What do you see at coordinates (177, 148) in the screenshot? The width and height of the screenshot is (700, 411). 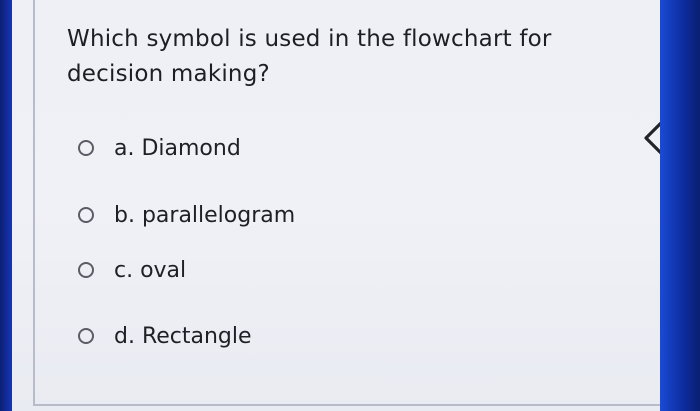 I see `option-a-label: a. Diamond` at bounding box center [177, 148].